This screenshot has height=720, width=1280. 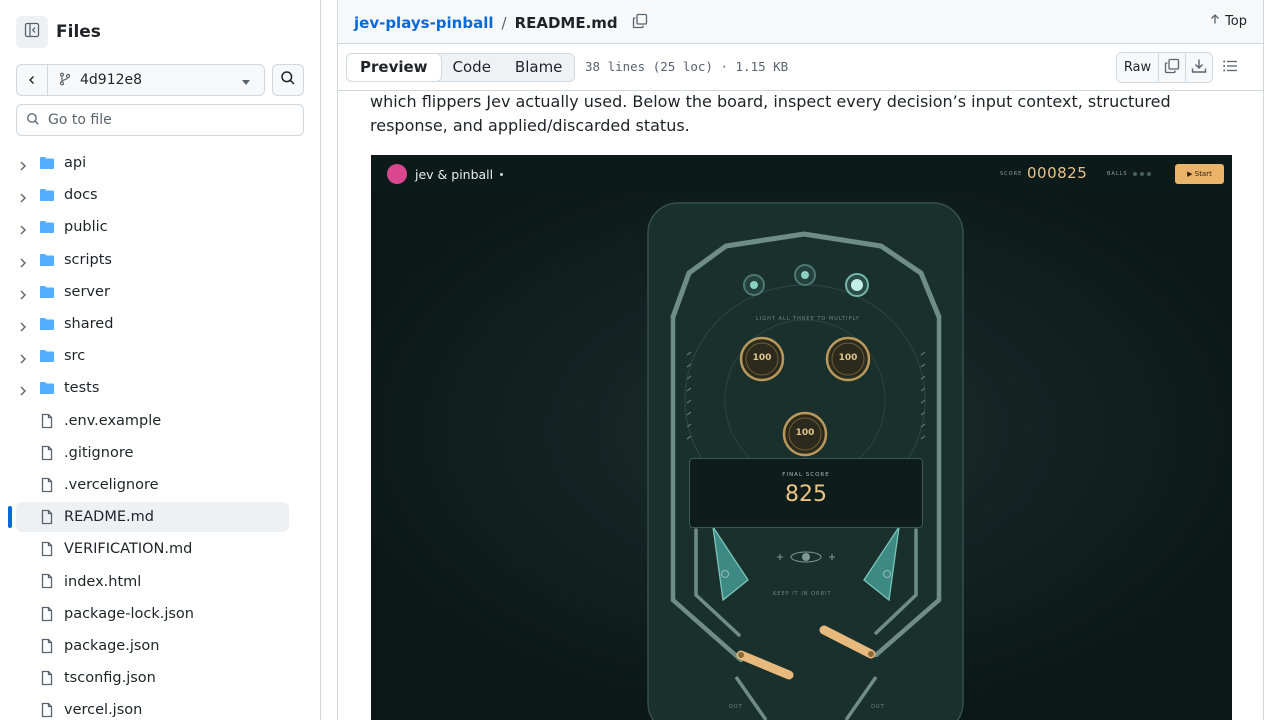 I want to click on tree-item-label: scripts, so click(x=88, y=259).